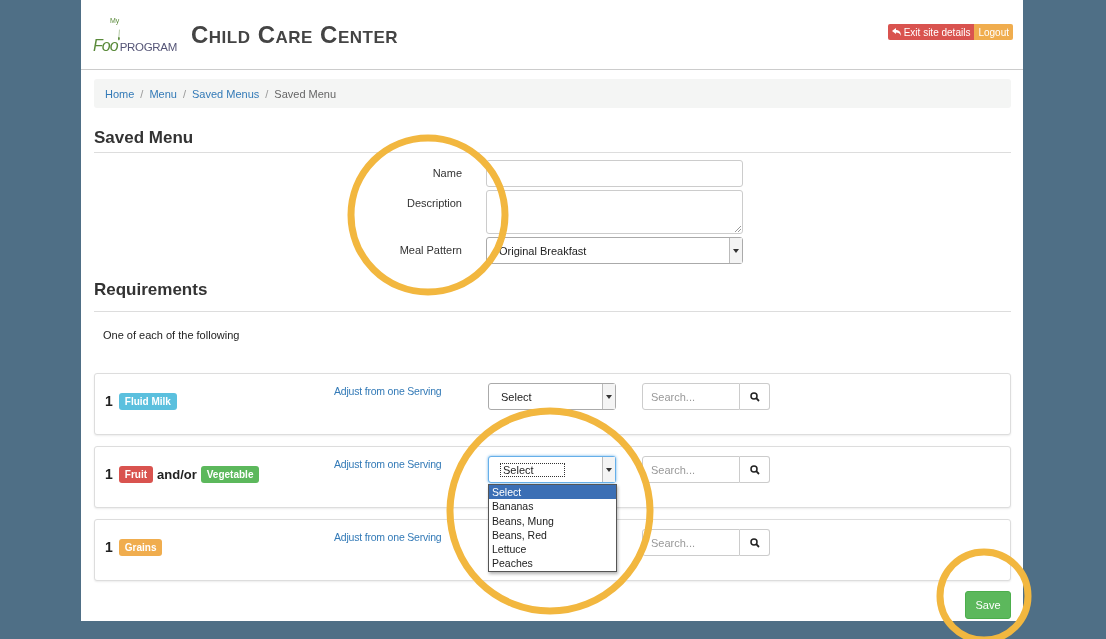 Image resolution: width=1106 pixels, height=639 pixels. Describe the element at coordinates (446, 173) in the screenshot. I see `field-label: Name` at that location.